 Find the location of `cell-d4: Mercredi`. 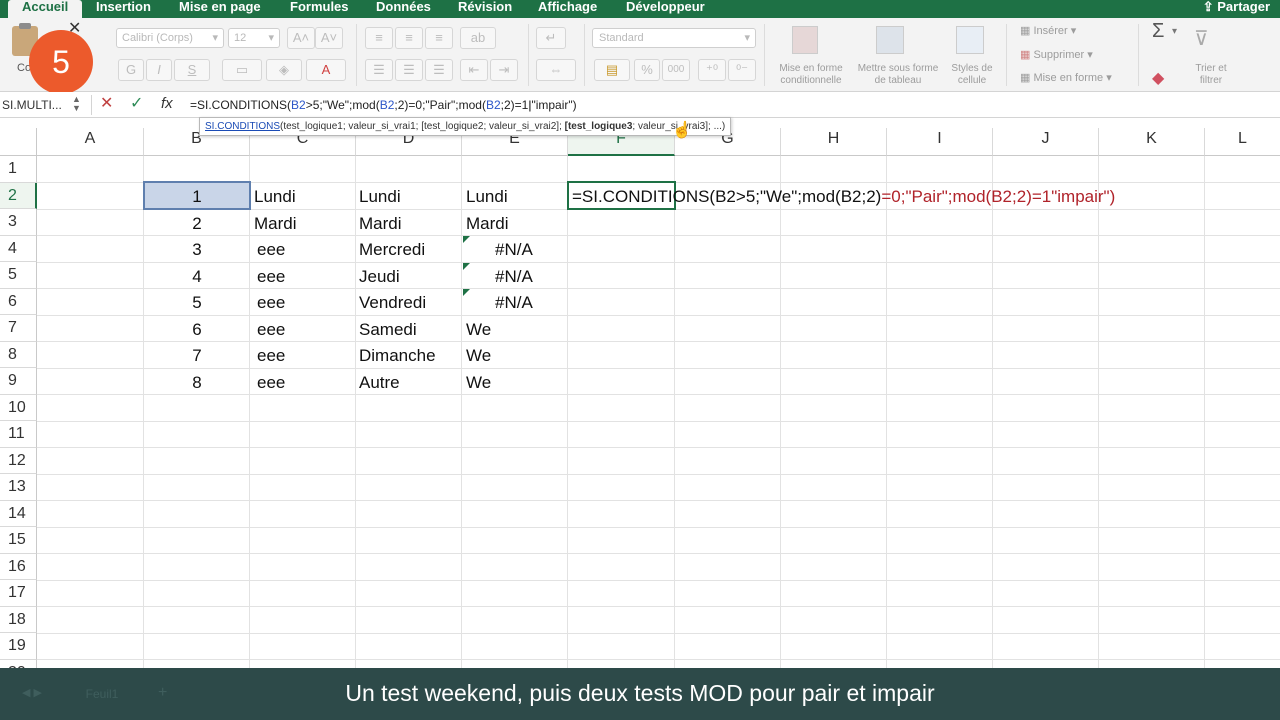

cell-d4: Mercredi is located at coordinates (392, 249).